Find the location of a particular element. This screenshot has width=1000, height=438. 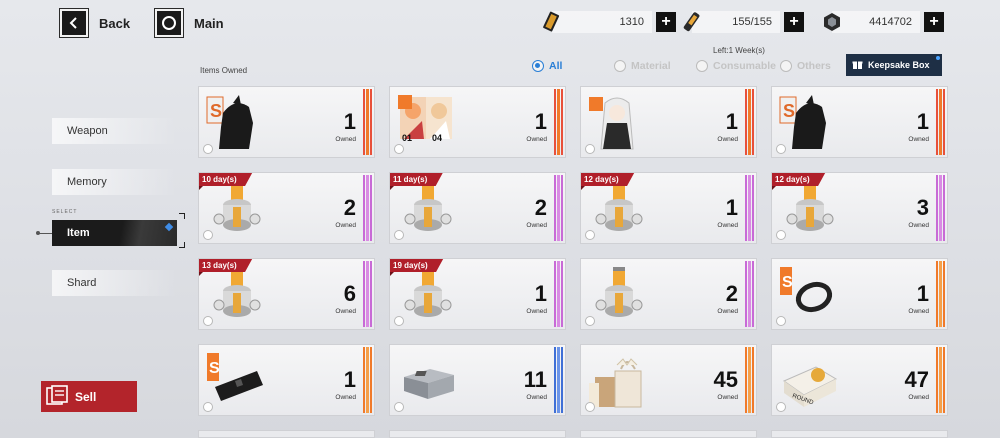

resource-stamina: 155/155 + is located at coordinates (742, 22).